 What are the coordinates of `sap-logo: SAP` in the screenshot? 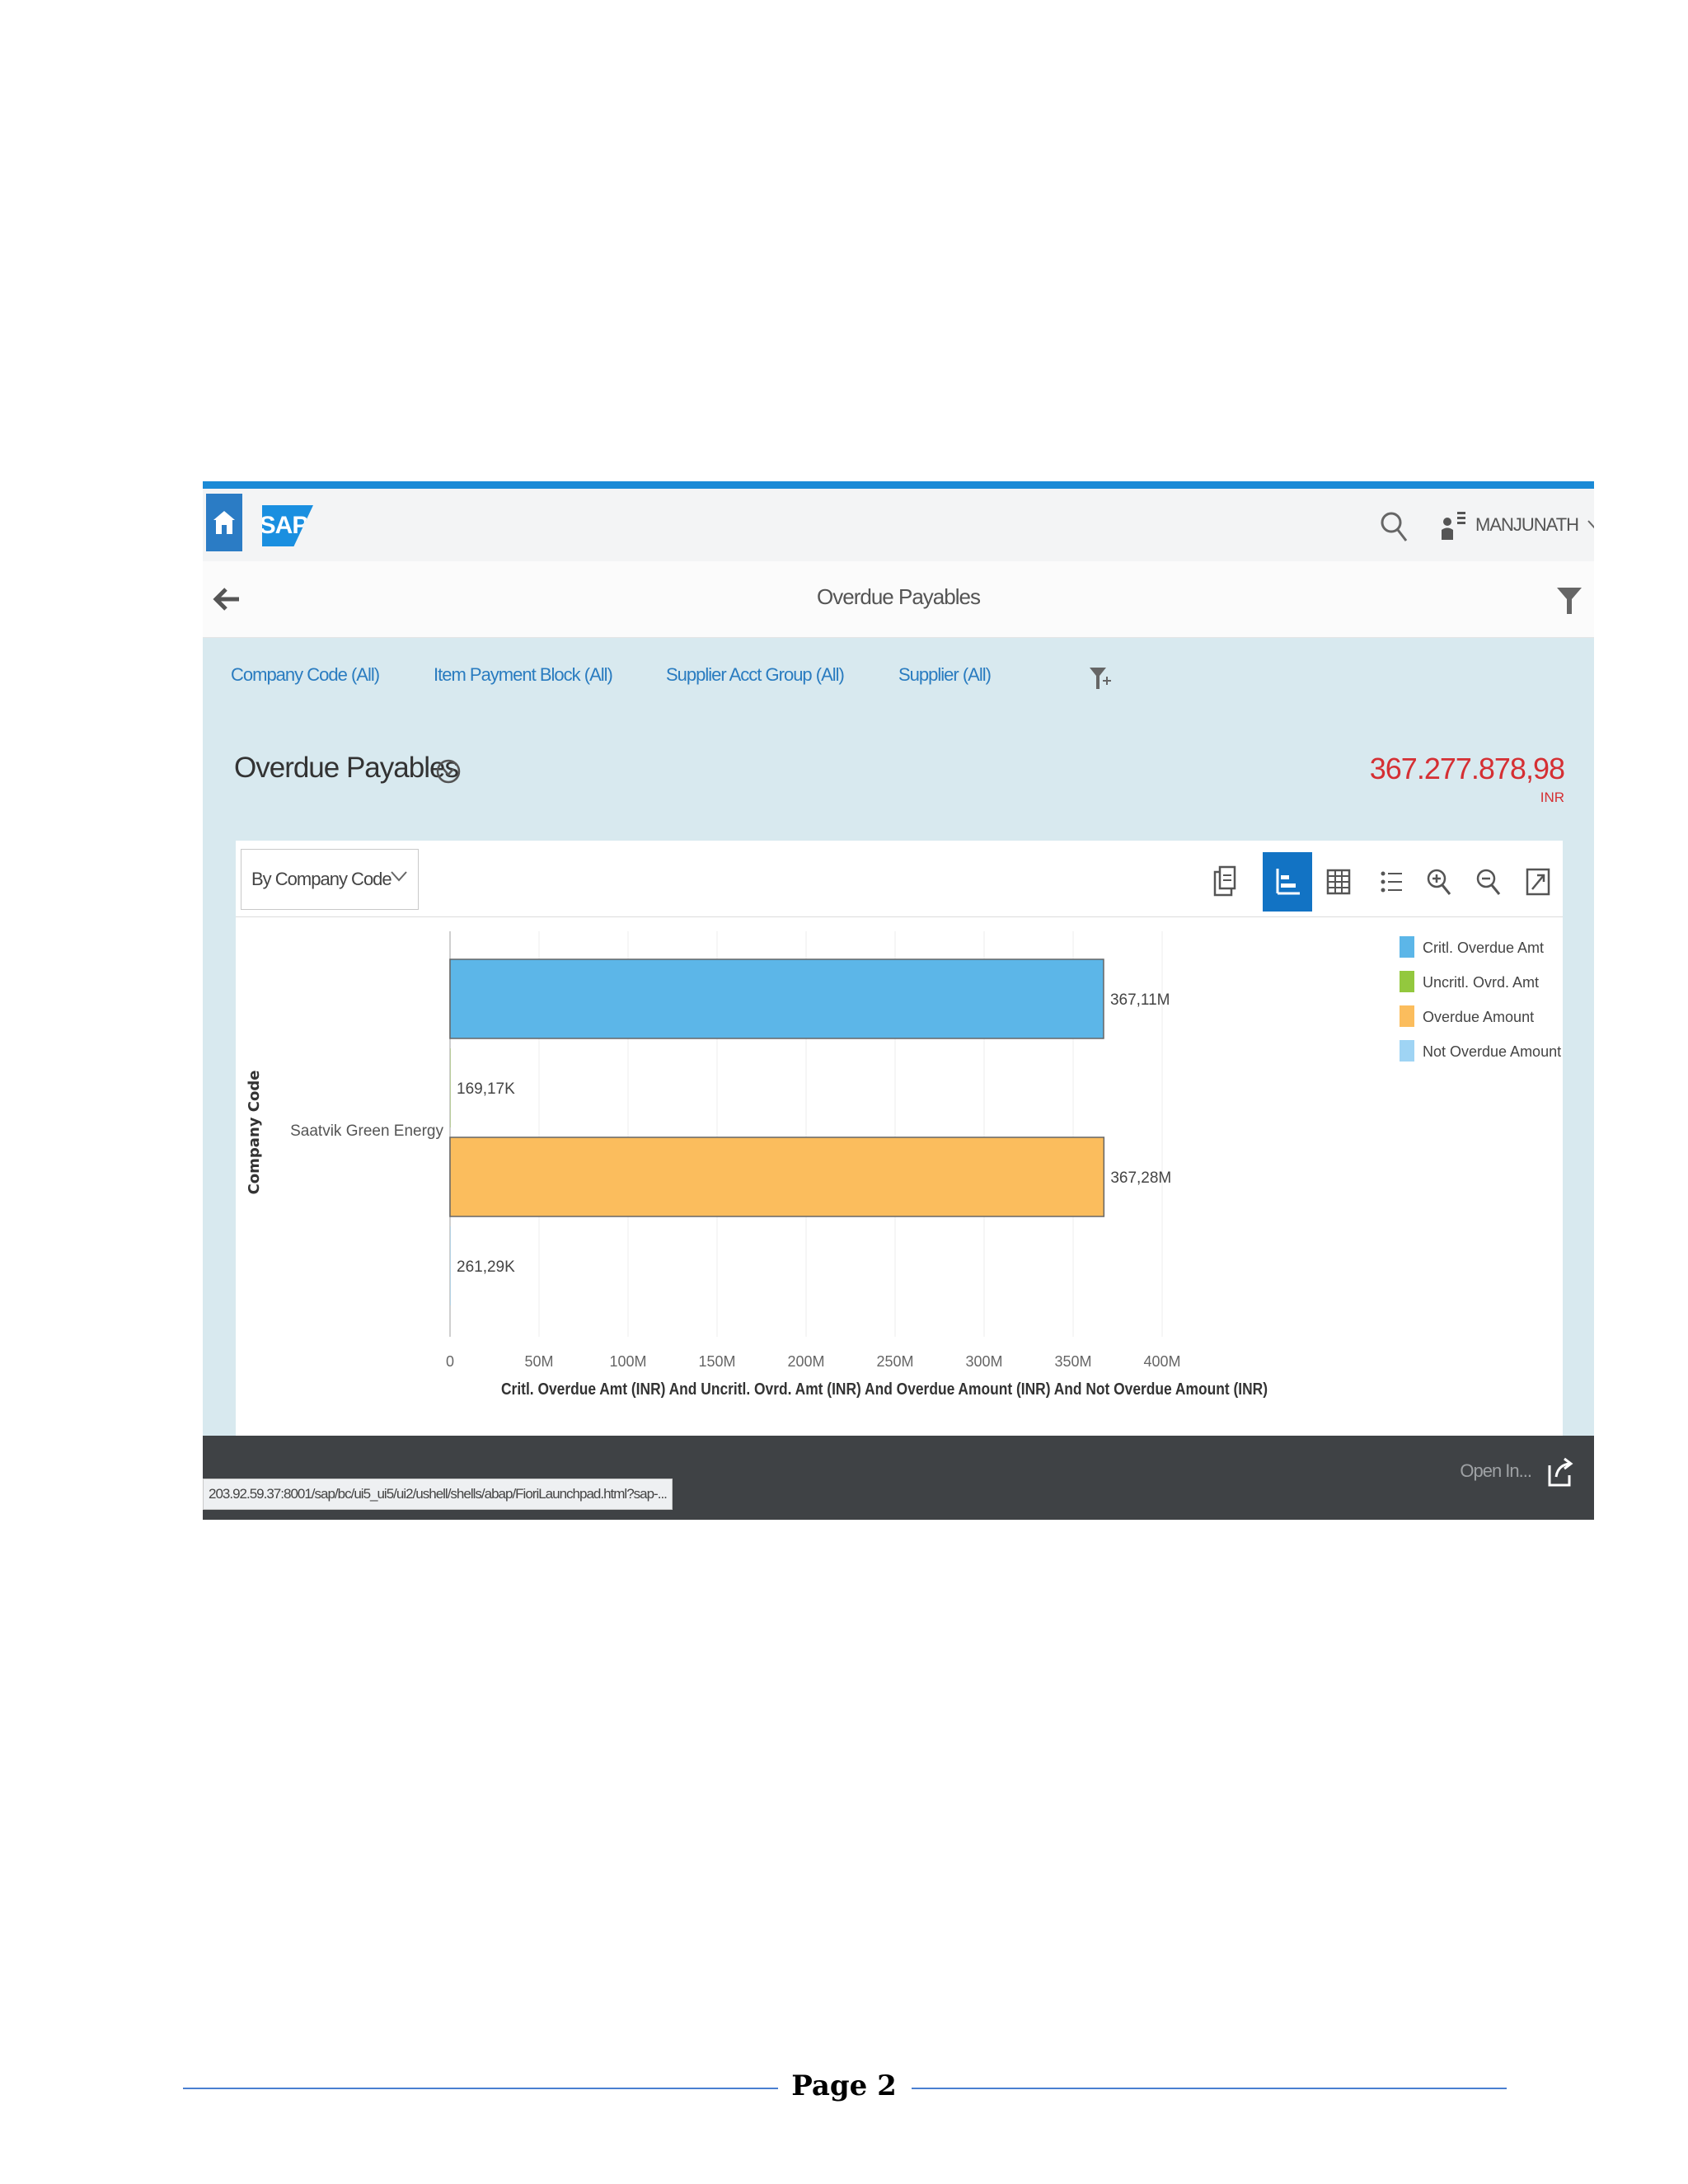 It's located at (287, 525).